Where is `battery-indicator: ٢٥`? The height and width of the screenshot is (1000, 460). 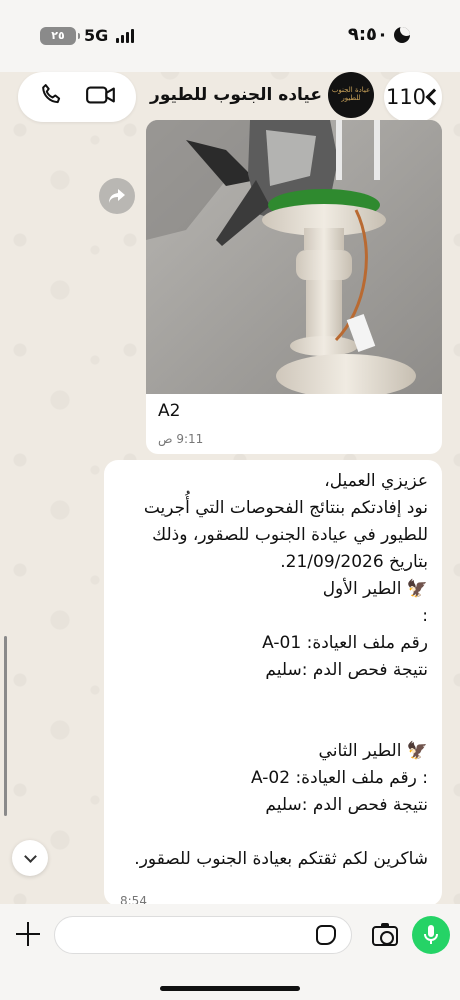 battery-indicator: ٢٥ is located at coordinates (60, 35).